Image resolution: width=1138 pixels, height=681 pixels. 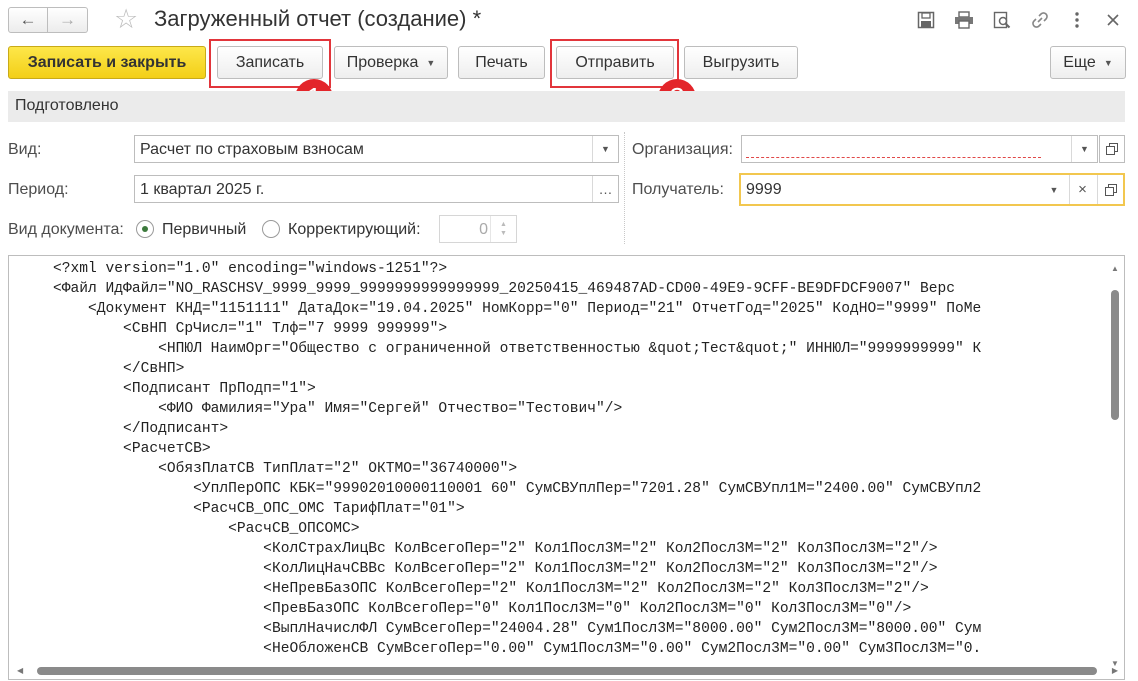 I want to click on xml-line: <СвНП СрЧисл="1" Тлф="7 9999 999999">, so click(x=250, y=329).